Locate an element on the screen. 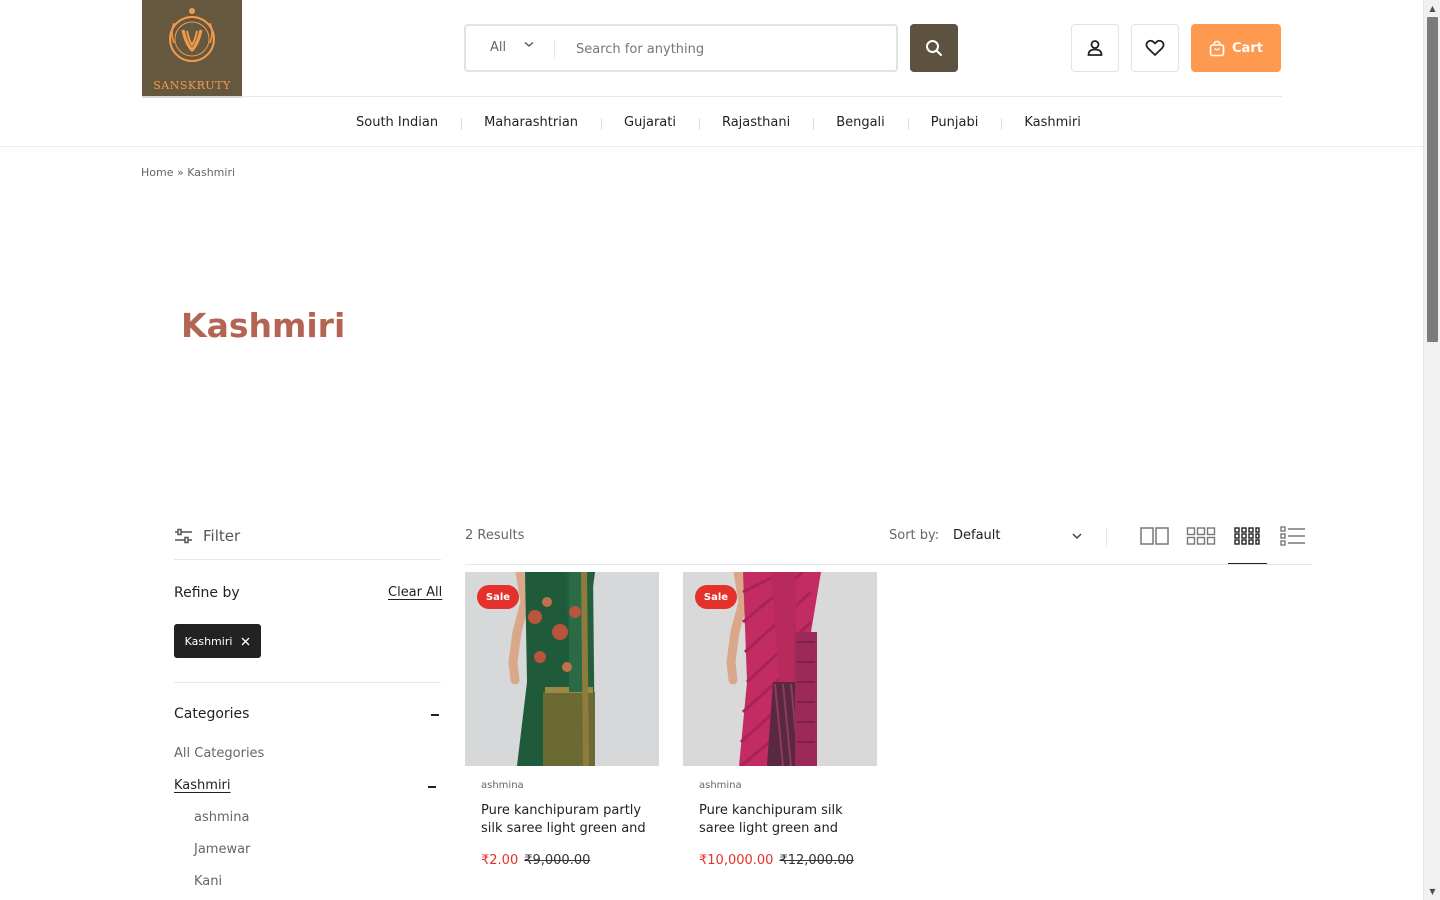  nav-divider is located at coordinates (711, 146).